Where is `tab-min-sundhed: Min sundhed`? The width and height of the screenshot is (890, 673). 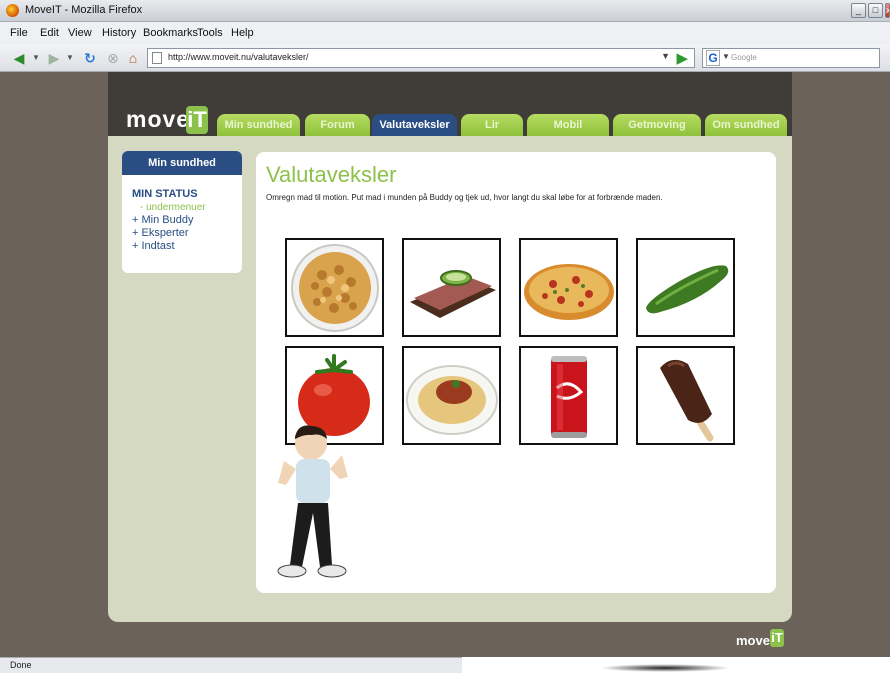
tab-min-sundhed: Min sundhed is located at coordinates (258, 125).